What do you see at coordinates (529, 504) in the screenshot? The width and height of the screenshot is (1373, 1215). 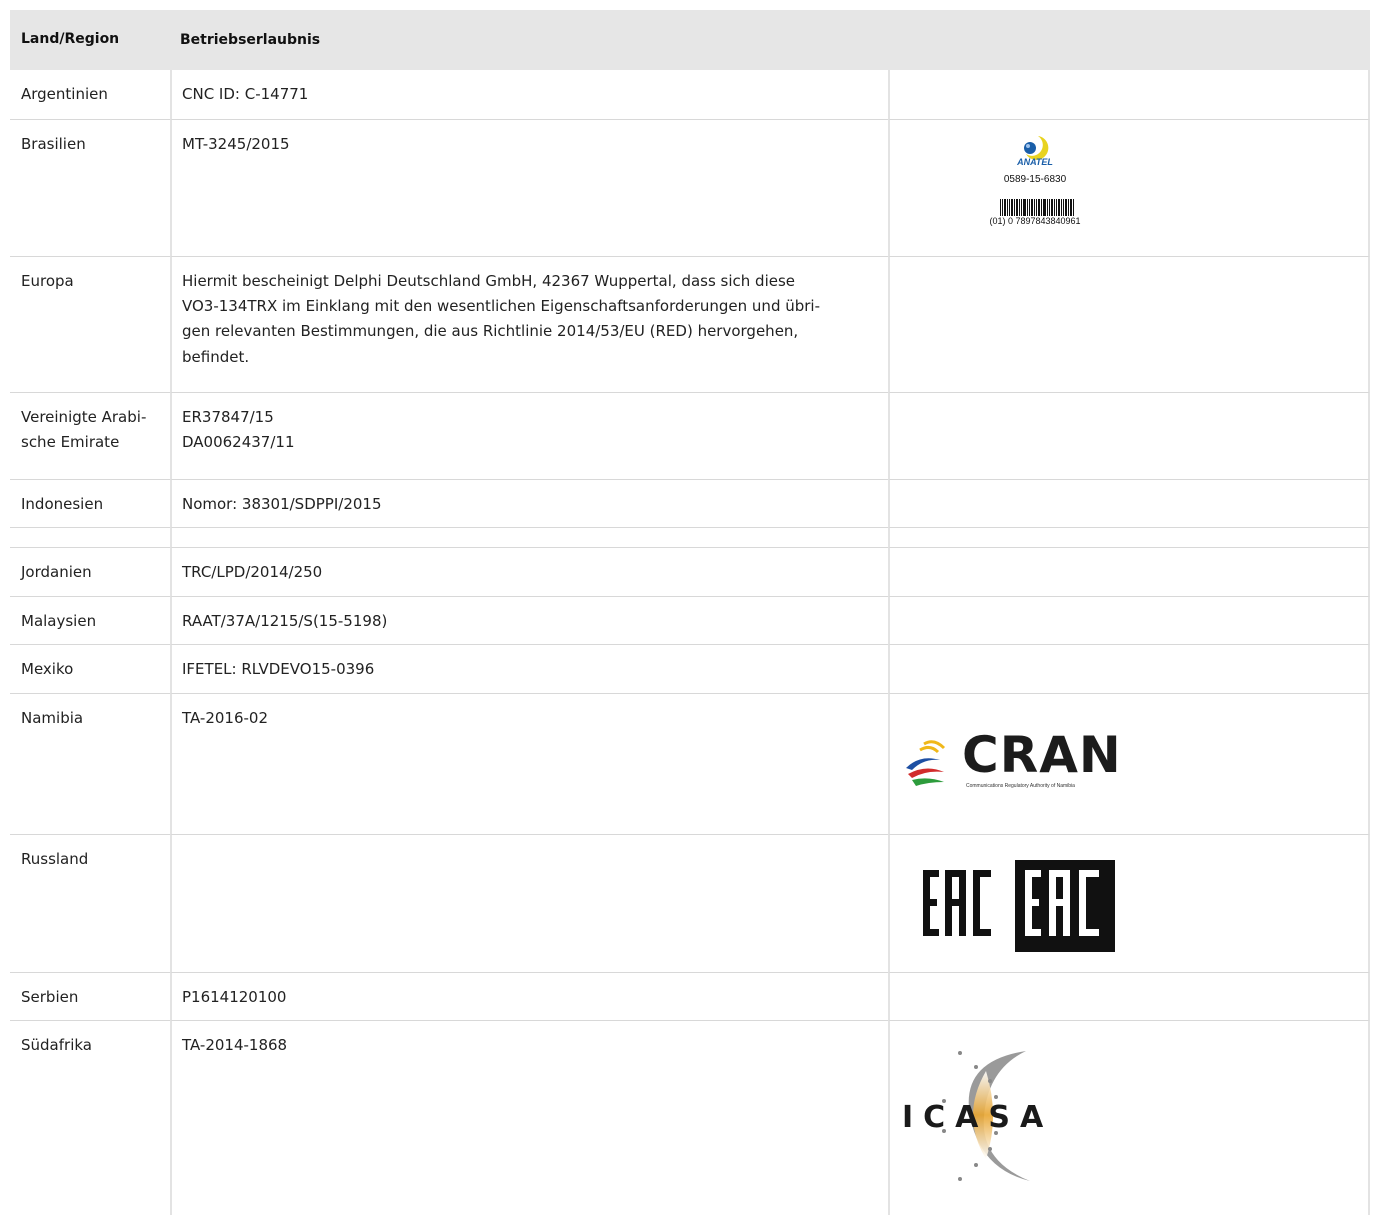 I see `permit-indonesien: Nomor: 38301/SDPPI/2015` at bounding box center [529, 504].